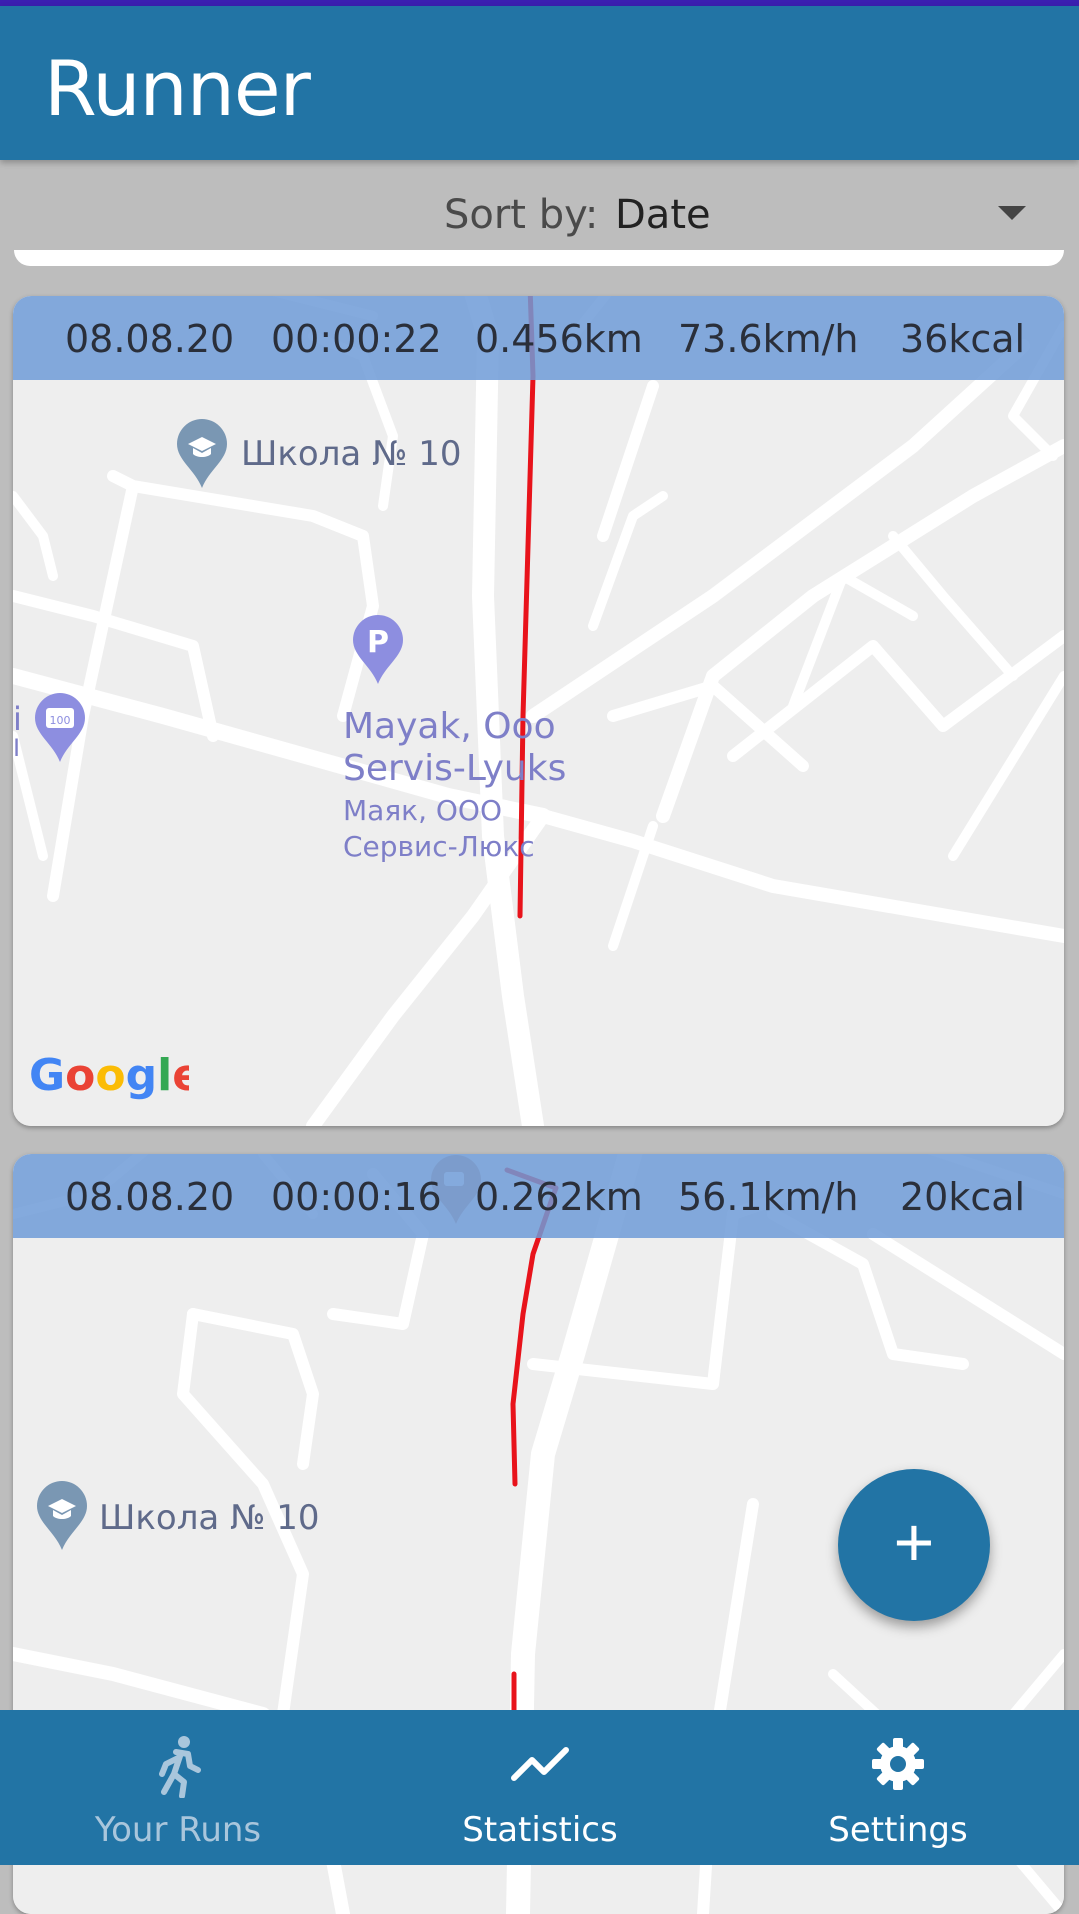 Image resolution: width=1079 pixels, height=1914 pixels. What do you see at coordinates (963, 1197) in the screenshot?
I see `run-calories: 20kcal` at bounding box center [963, 1197].